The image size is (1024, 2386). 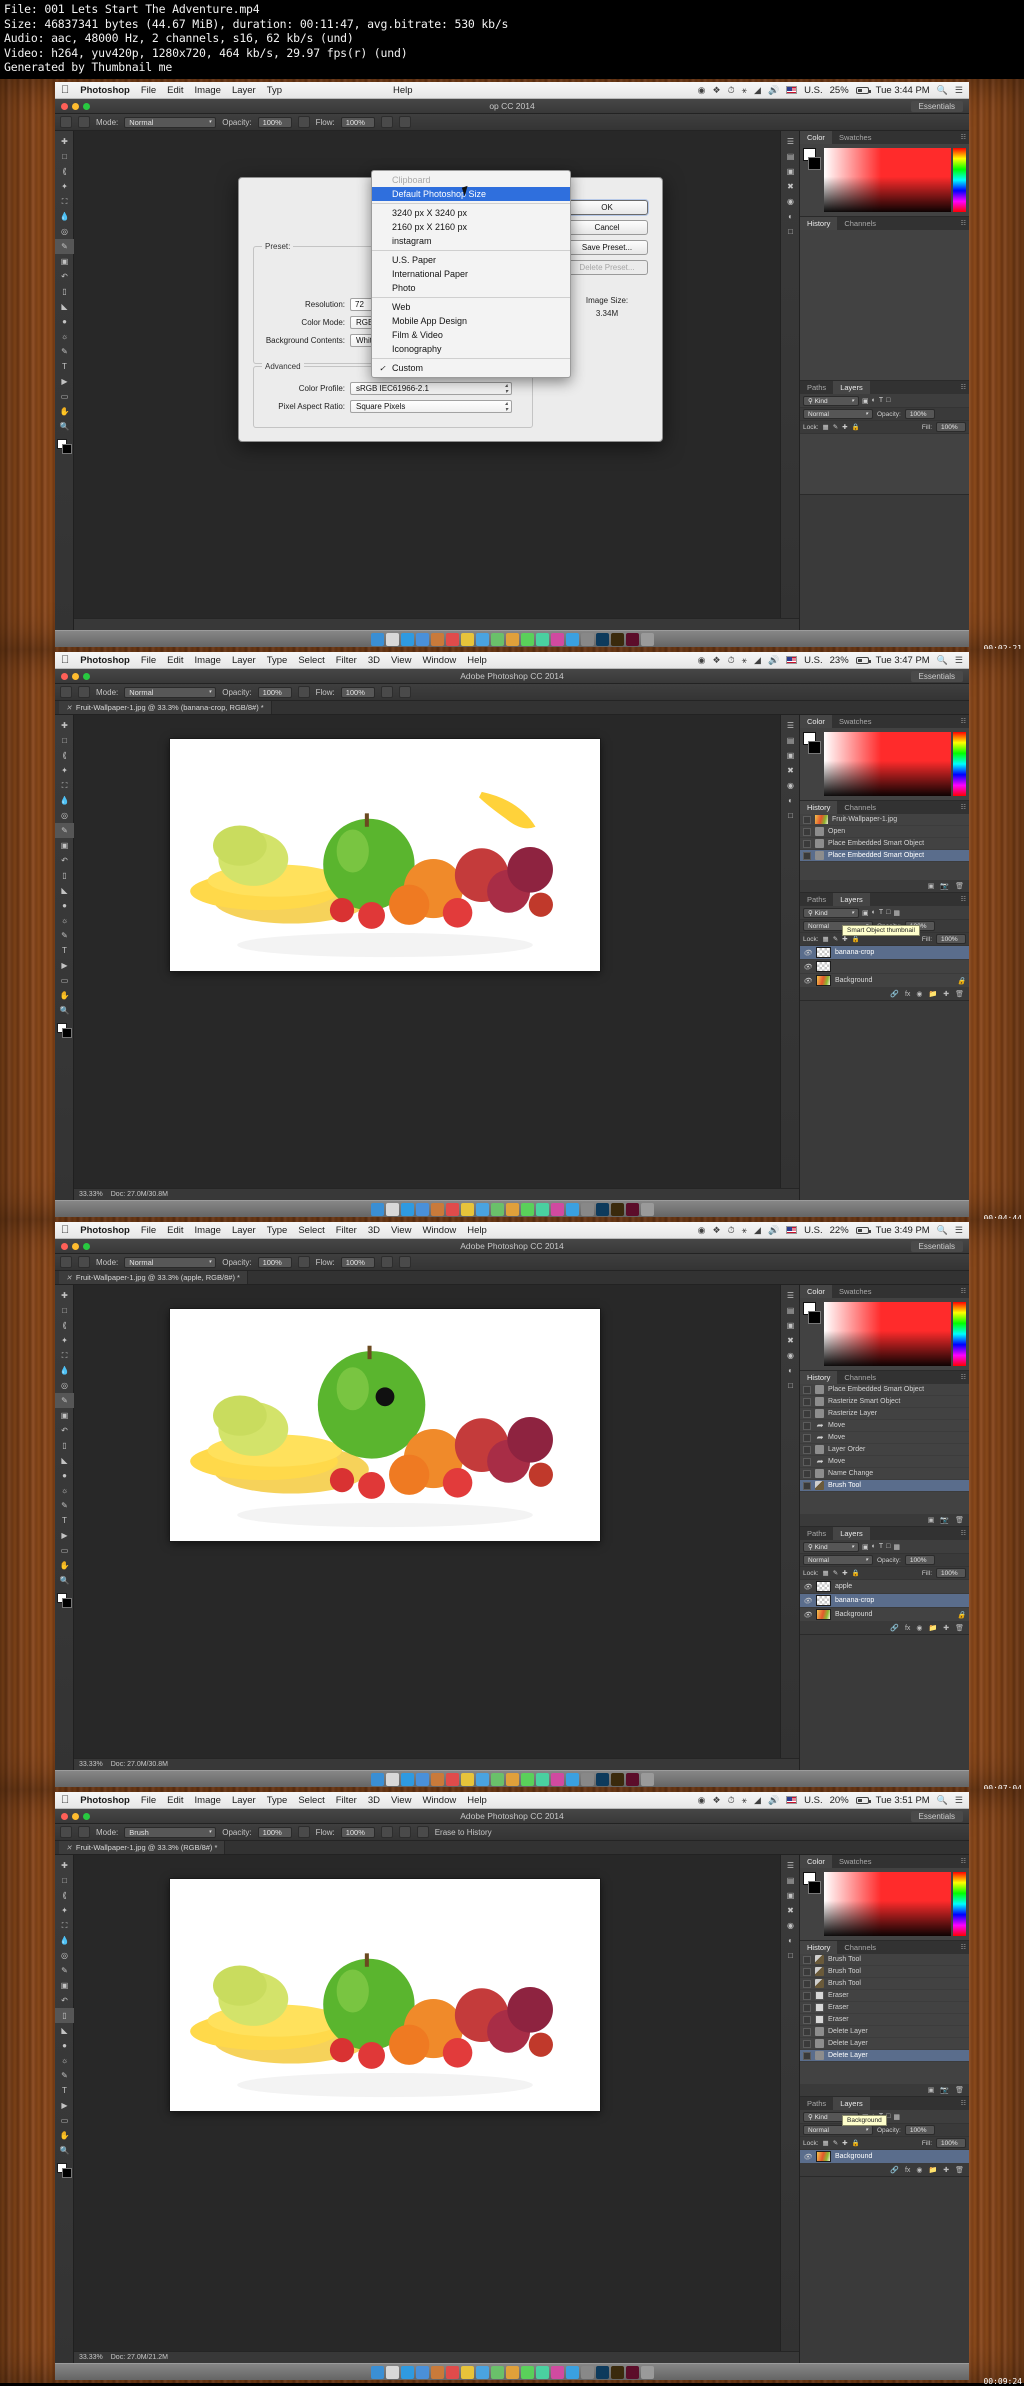 I want to click on dock-icon-notes, so click(x=467, y=2372).